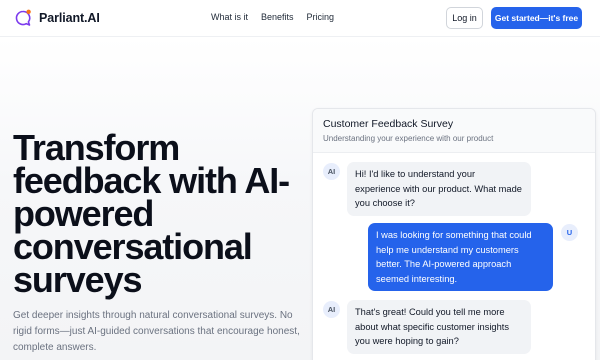 Image resolution: width=600 pixels, height=360 pixels. Describe the element at coordinates (69, 18) in the screenshot. I see `brand-name: Parliant.AI` at that location.